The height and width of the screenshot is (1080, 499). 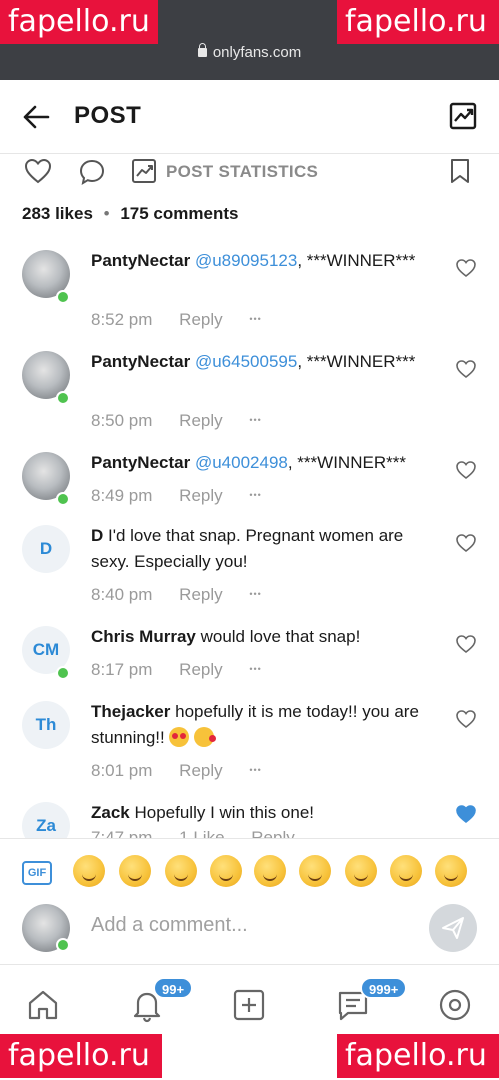 I want to click on lock-icon, so click(x=202, y=50).